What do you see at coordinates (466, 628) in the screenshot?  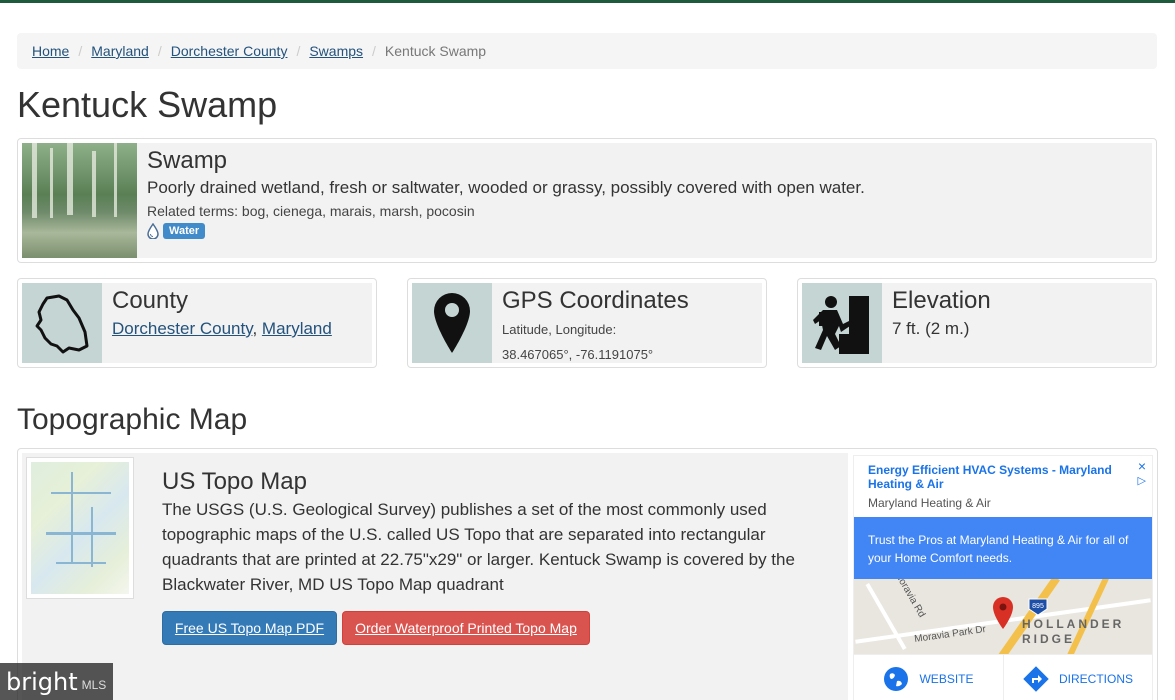 I see `order-printed-map-button: Order Waterproof Printed Topo Map` at bounding box center [466, 628].